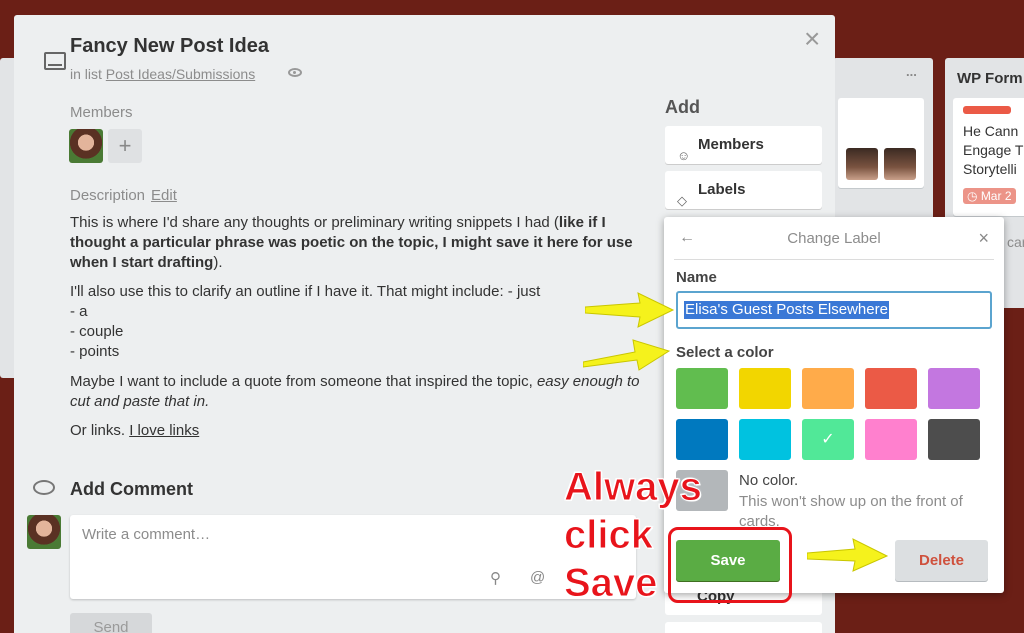 The image size is (1024, 633). What do you see at coordinates (55, 61) in the screenshot?
I see `card-icon` at bounding box center [55, 61].